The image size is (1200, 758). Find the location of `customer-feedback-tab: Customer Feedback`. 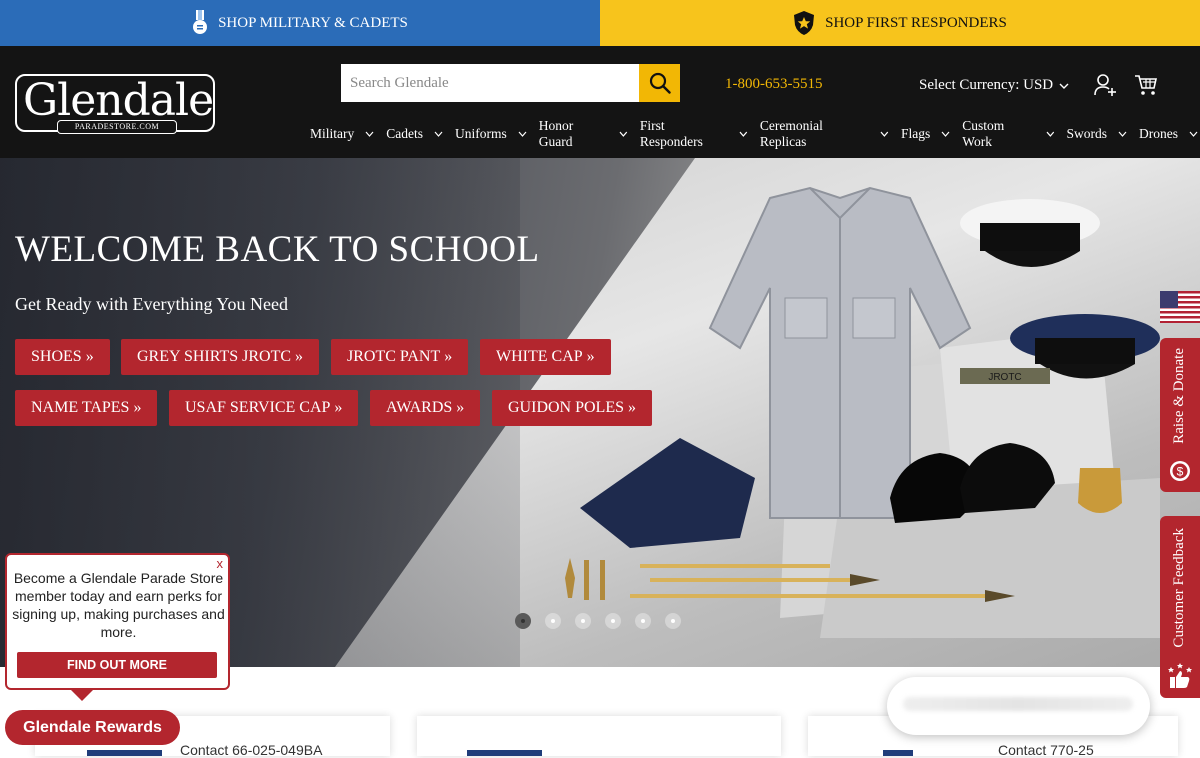

customer-feedback-tab: Customer Feedback is located at coordinates (1180, 607).